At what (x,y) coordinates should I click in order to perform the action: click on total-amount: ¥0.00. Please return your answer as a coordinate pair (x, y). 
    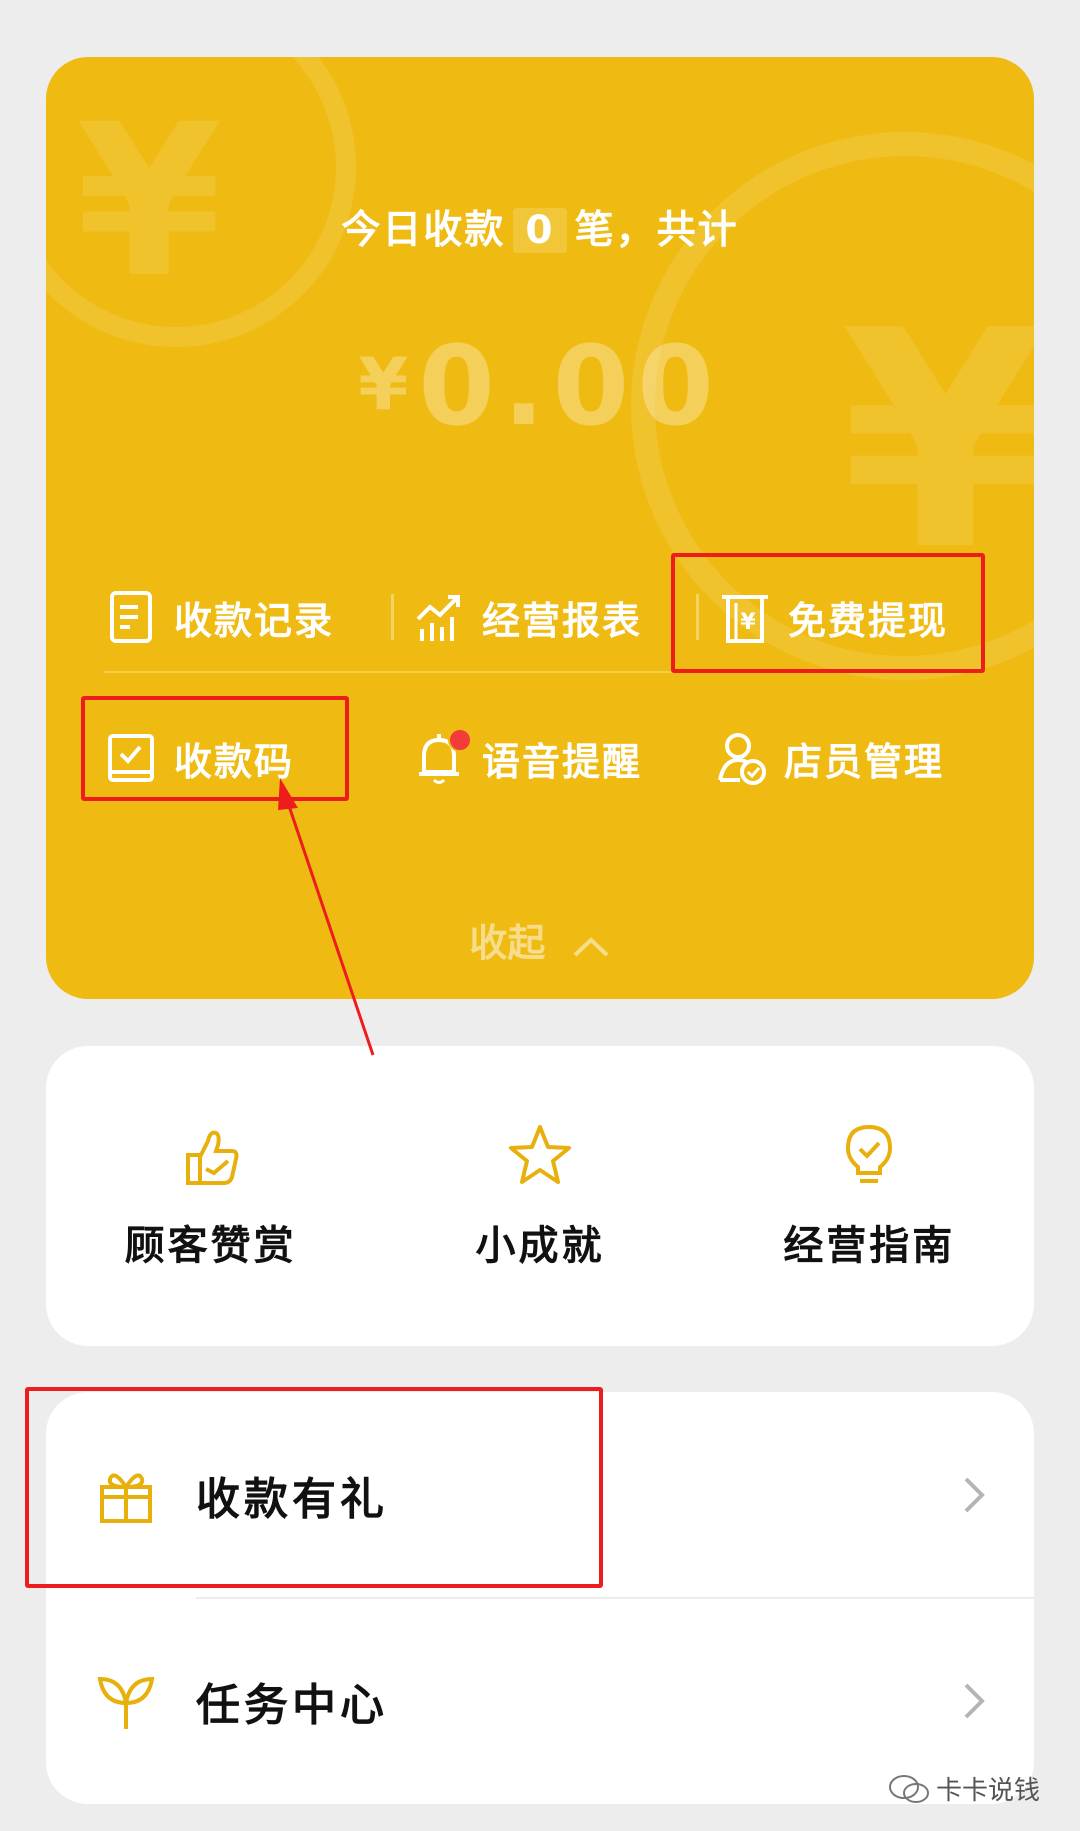
    Looking at the image, I should click on (540, 386).